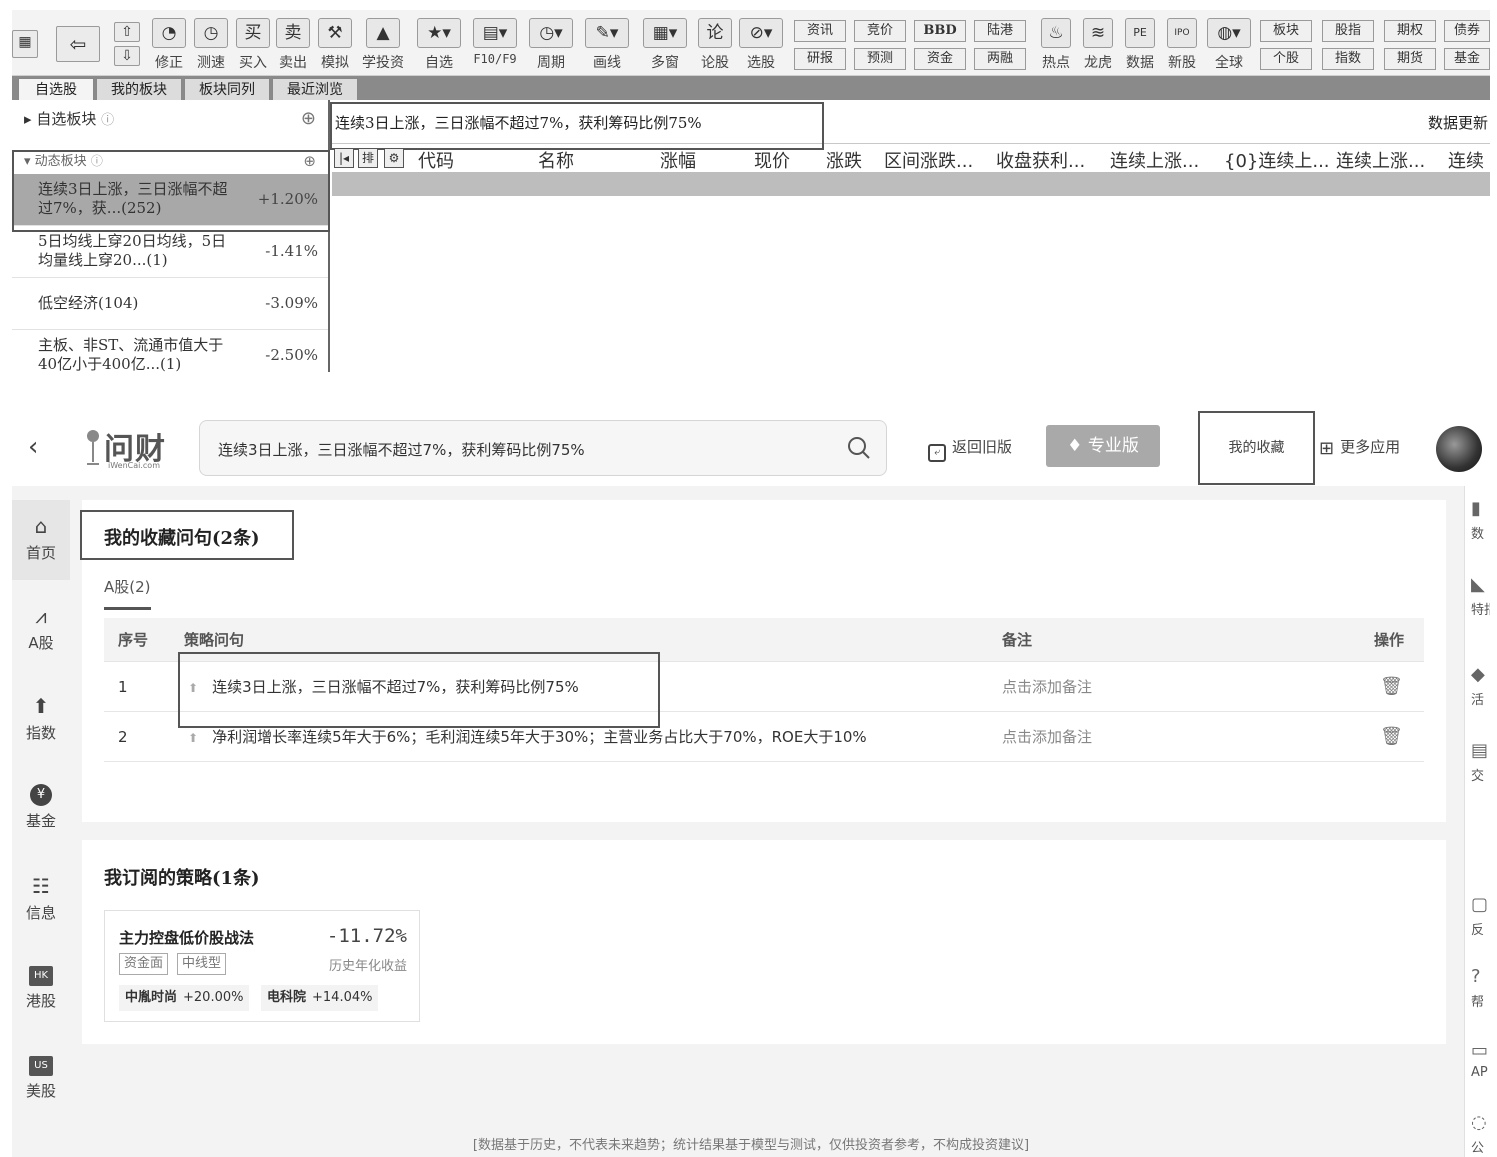 This screenshot has width=1497, height=1157. Describe the element at coordinates (1359, 447) in the screenshot. I see `more-apps-button: ⊞ 更多应用` at that location.